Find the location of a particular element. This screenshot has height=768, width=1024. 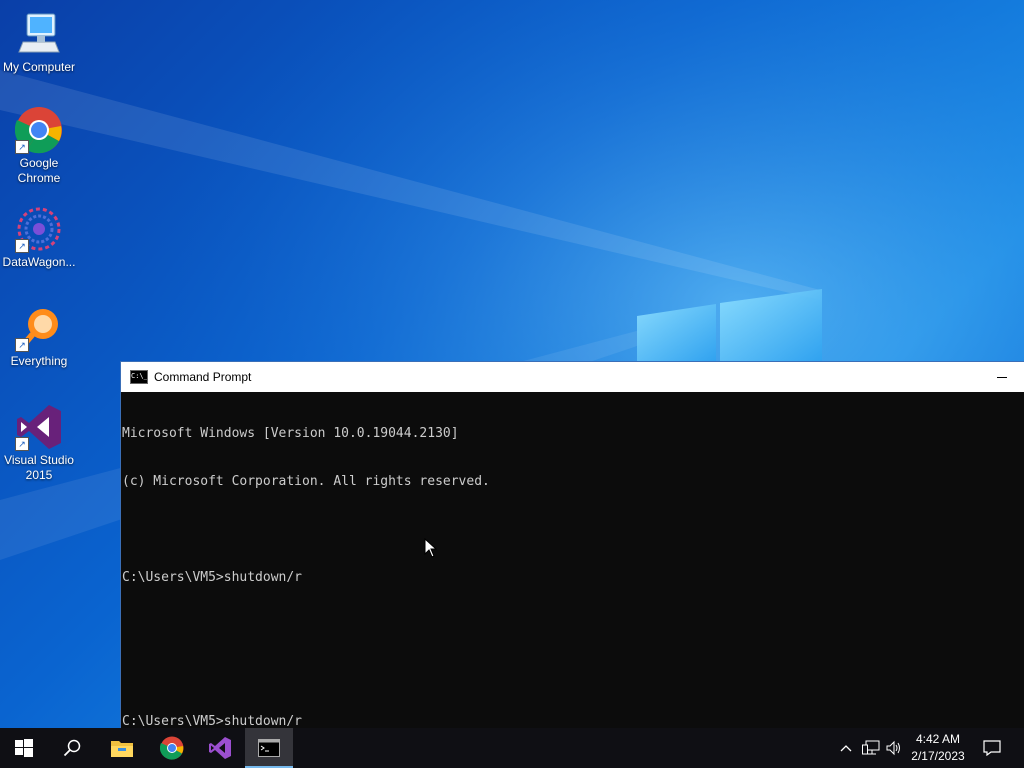

taskbar-visual-studio is located at coordinates (220, 748).